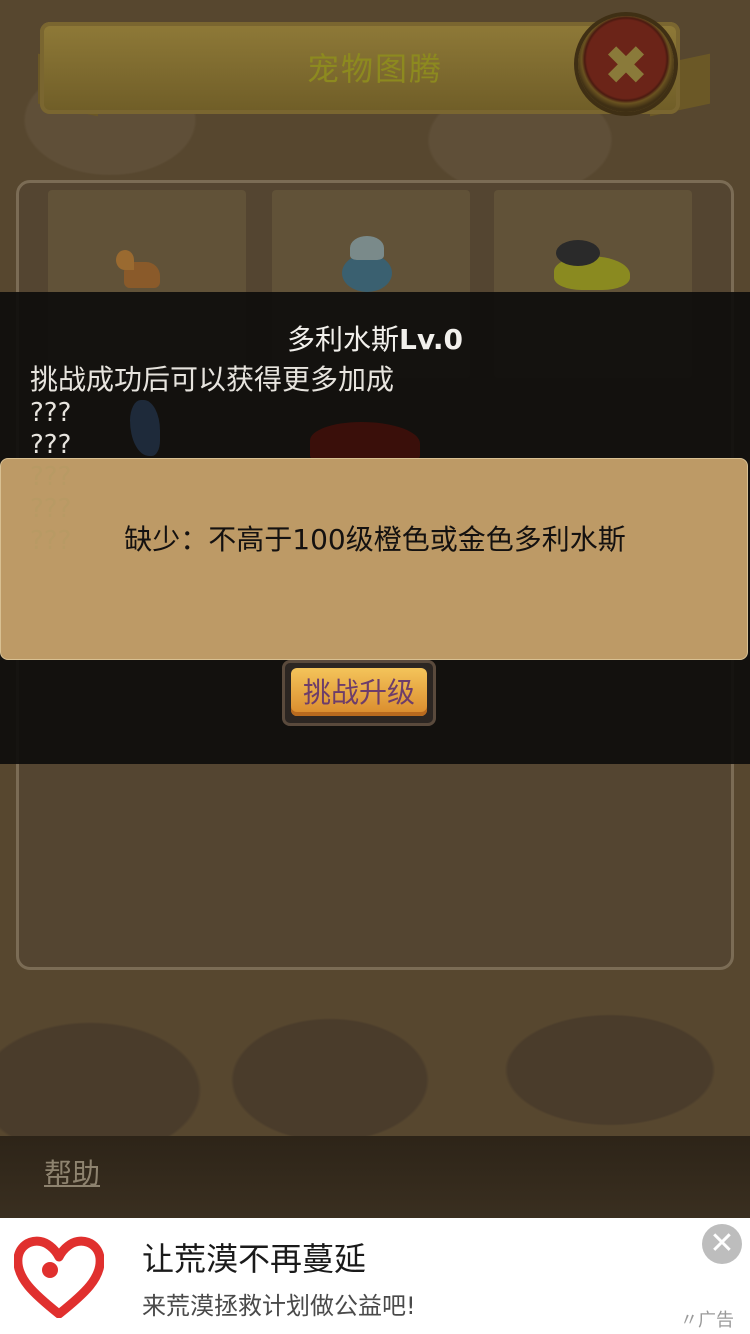 This screenshot has width=750, height=1334. Describe the element at coordinates (212, 379) in the screenshot. I see `pet-bonus-description: 挑战成功后可以获得更多加成` at that location.